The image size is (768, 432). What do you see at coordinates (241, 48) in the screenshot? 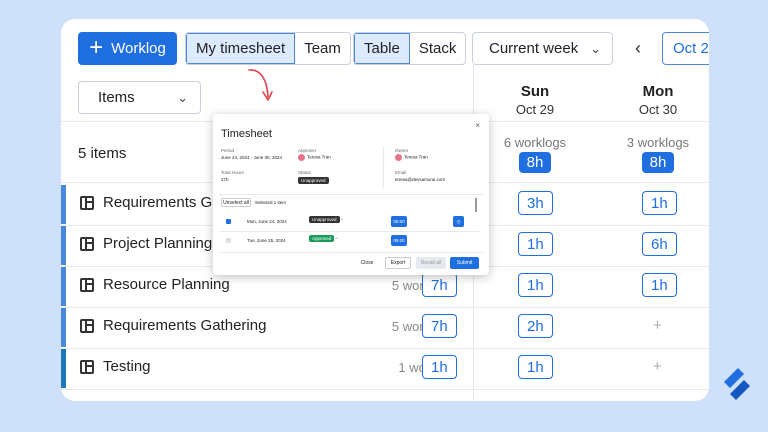
I see `my-timesheet-tab: My timesheet` at bounding box center [241, 48].